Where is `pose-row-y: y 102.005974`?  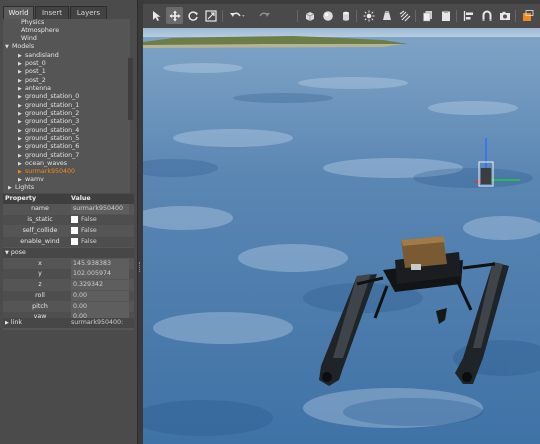 pose-row-y: y 102.005974 is located at coordinates (68, 274).